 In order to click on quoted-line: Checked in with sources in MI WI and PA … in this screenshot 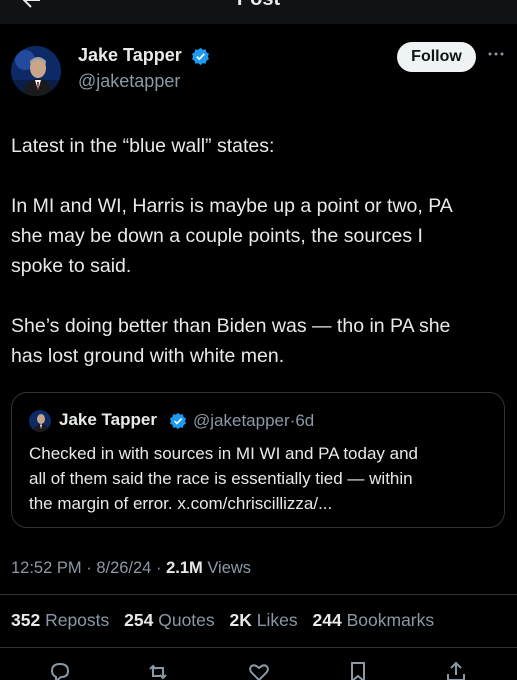, I will do `click(223, 453)`.